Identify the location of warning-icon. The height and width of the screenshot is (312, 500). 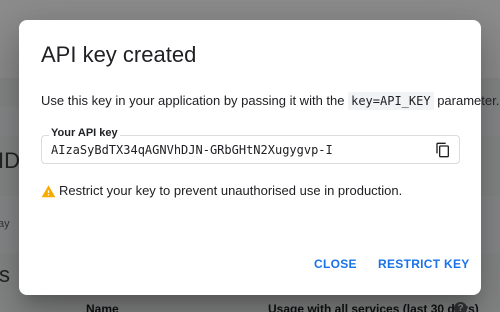
(48, 191).